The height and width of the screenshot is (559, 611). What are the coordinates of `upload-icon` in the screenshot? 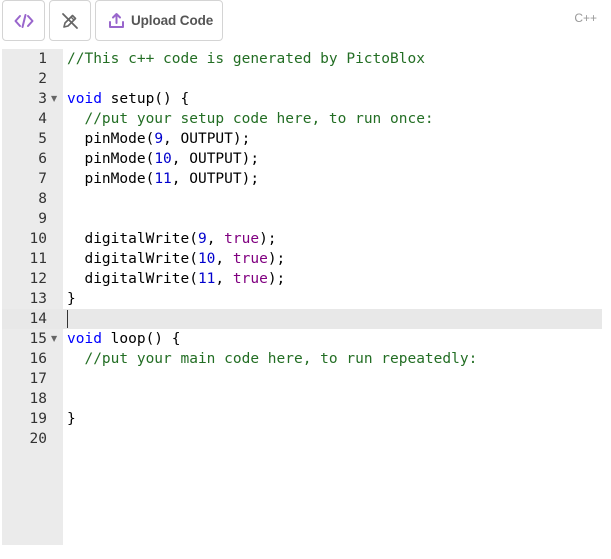 It's located at (116, 20).